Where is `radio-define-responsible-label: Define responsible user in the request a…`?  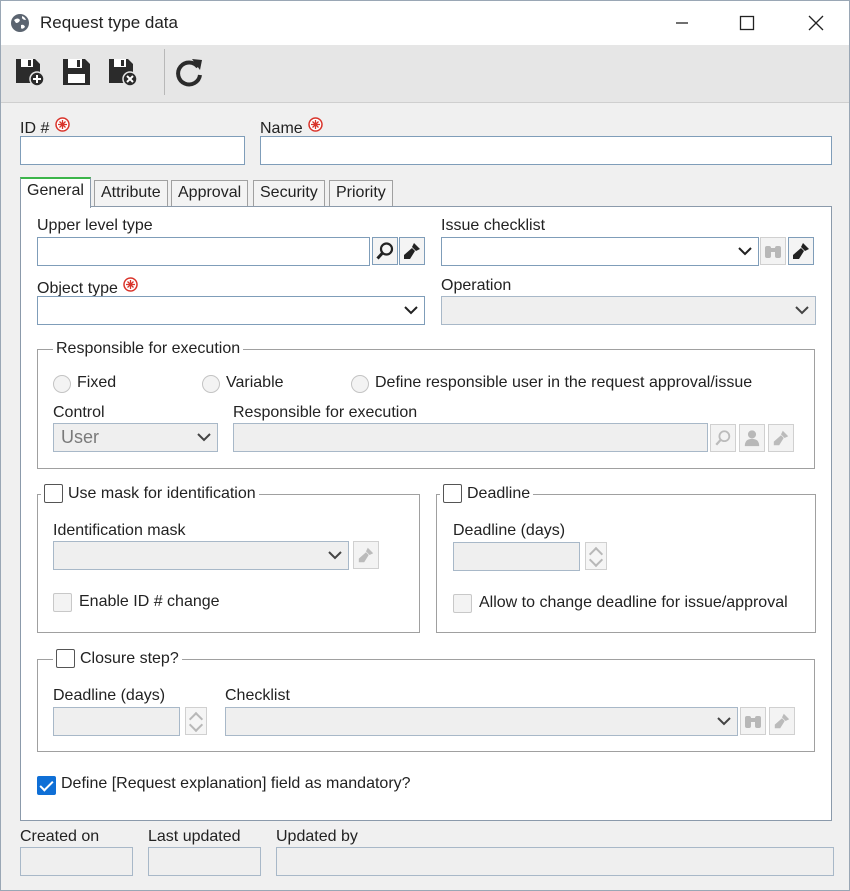
radio-define-responsible-label: Define responsible user in the request a… is located at coordinates (564, 382).